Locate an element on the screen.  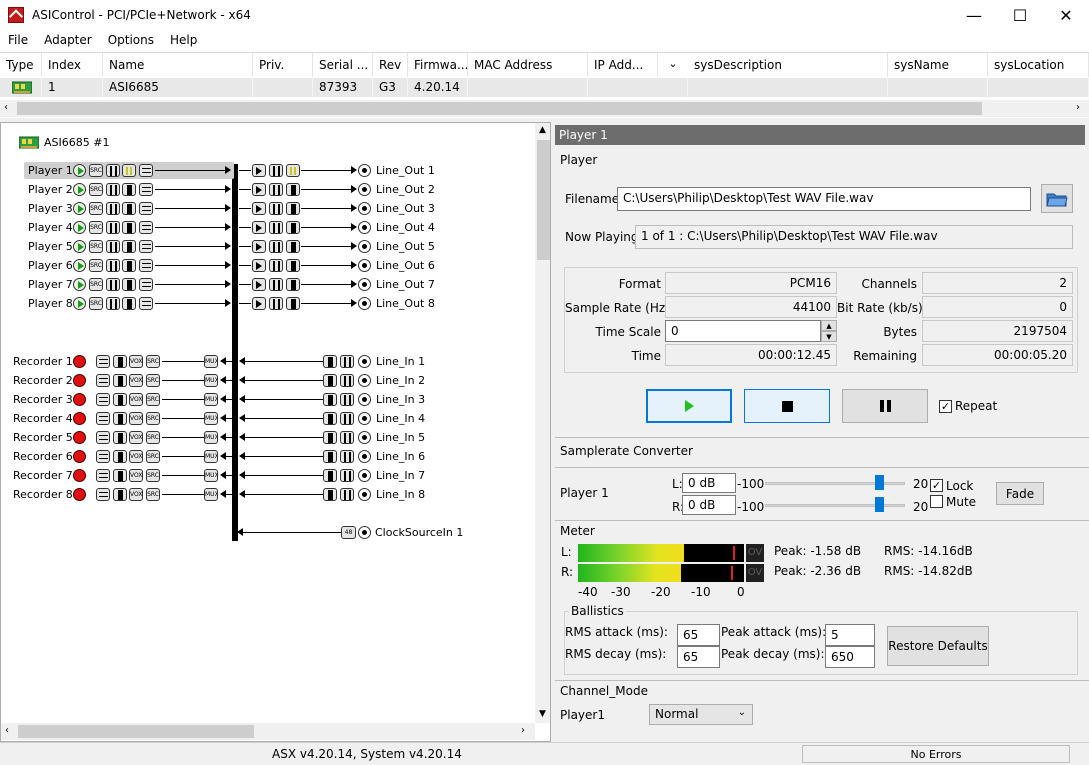
player-label: Player 3 is located at coordinates (50, 208).